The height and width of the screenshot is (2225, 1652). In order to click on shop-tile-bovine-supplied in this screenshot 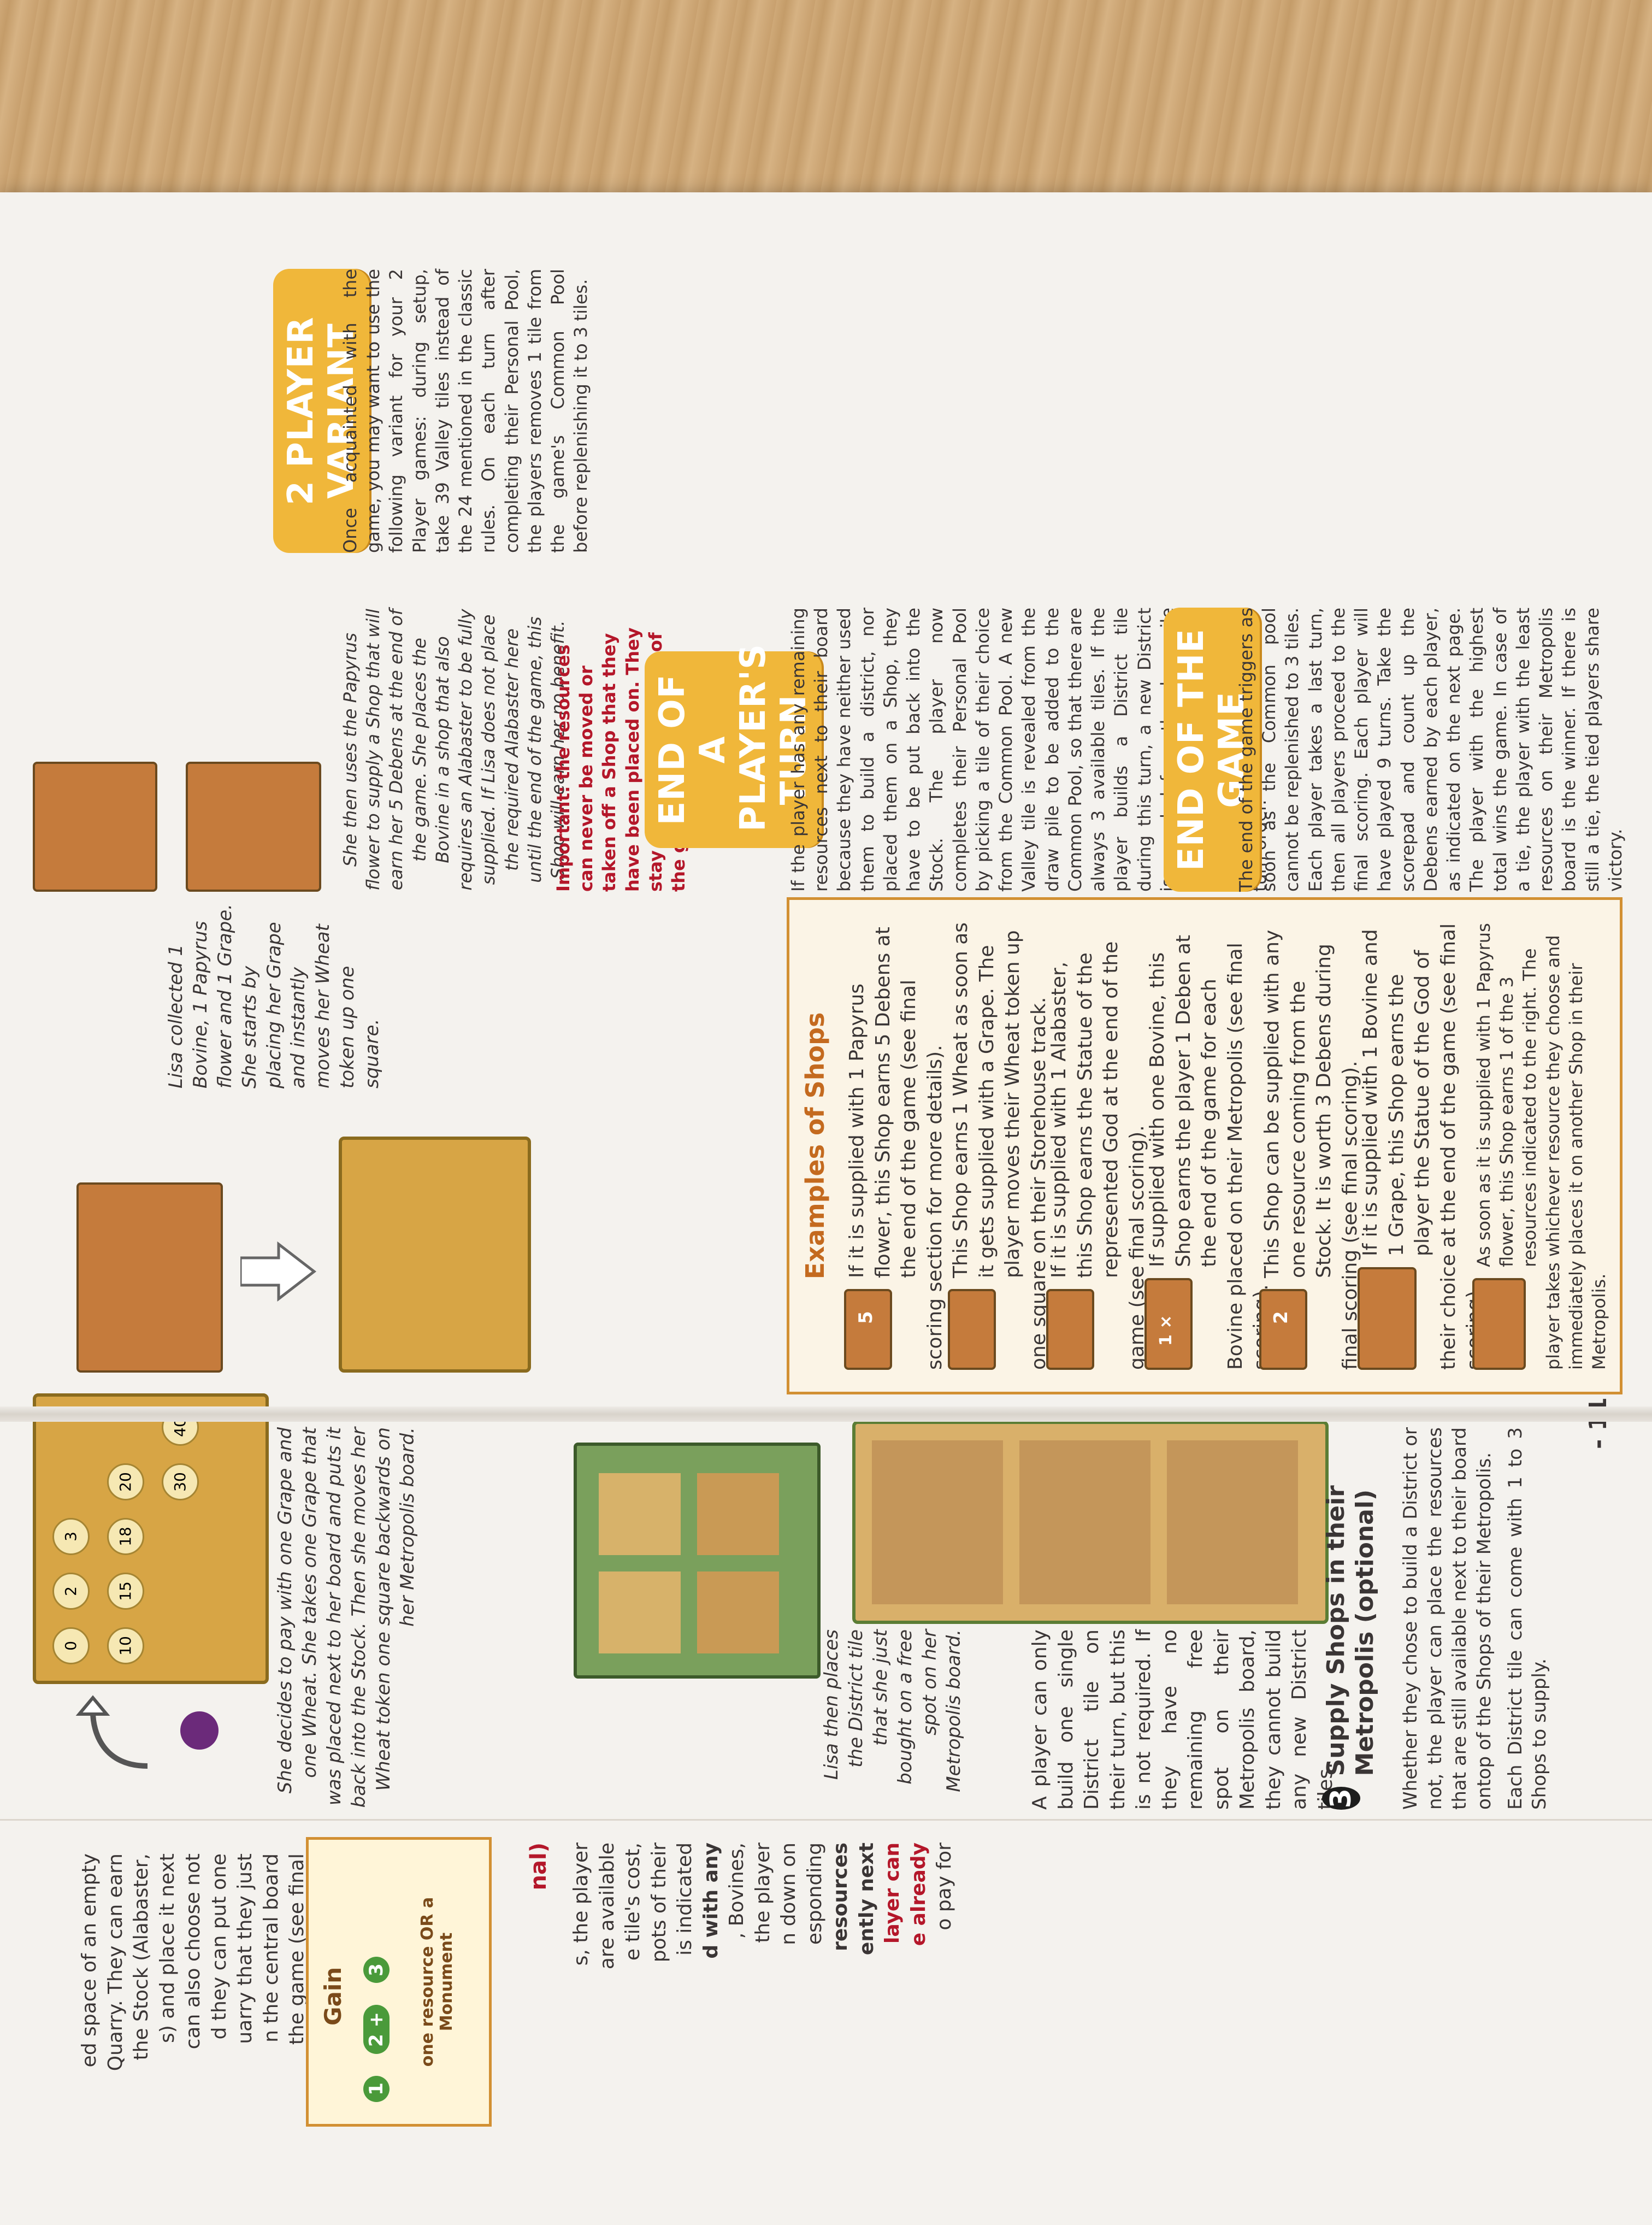, I will do `click(253, 827)`.